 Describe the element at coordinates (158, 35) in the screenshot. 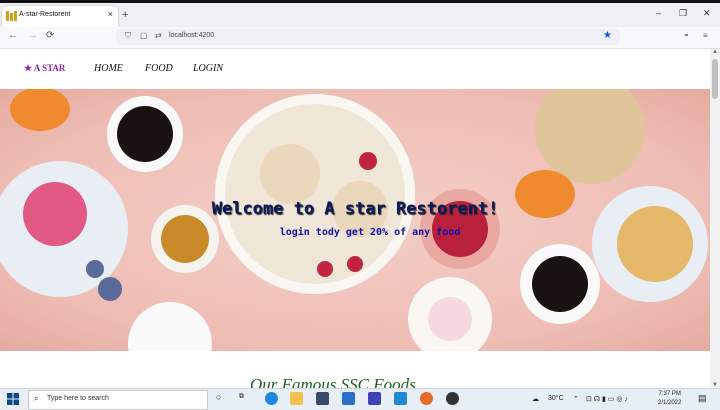

I see `permissions-icon: ⇄` at that location.